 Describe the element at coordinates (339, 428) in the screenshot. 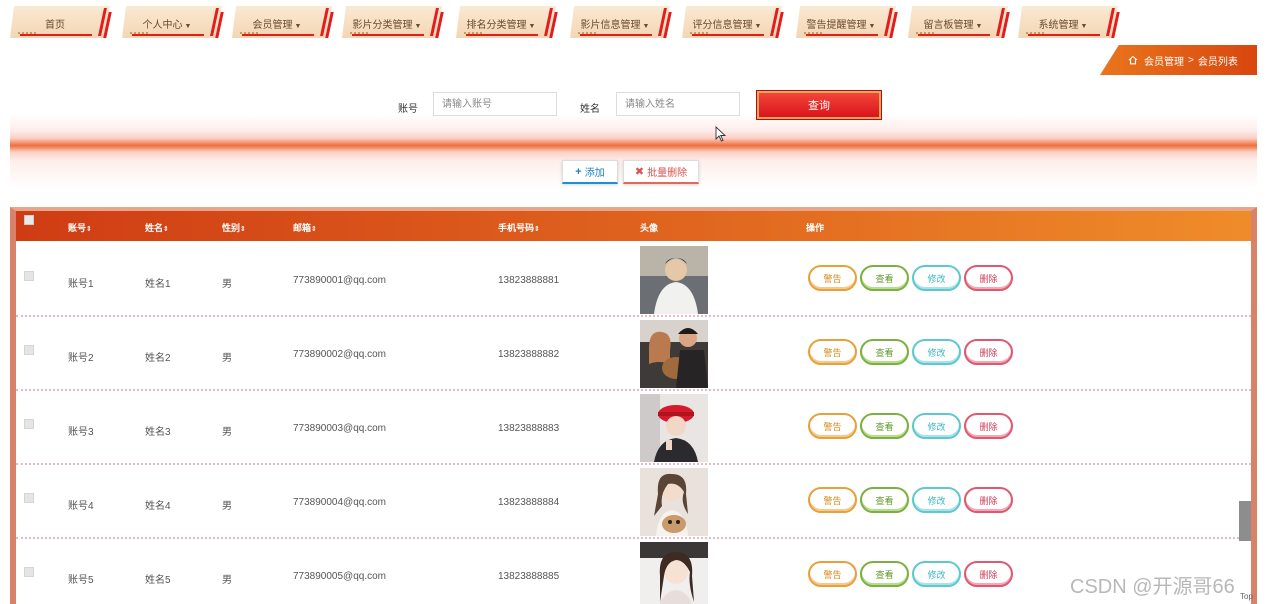

I see `cell-email: 773890003@qq.com` at that location.